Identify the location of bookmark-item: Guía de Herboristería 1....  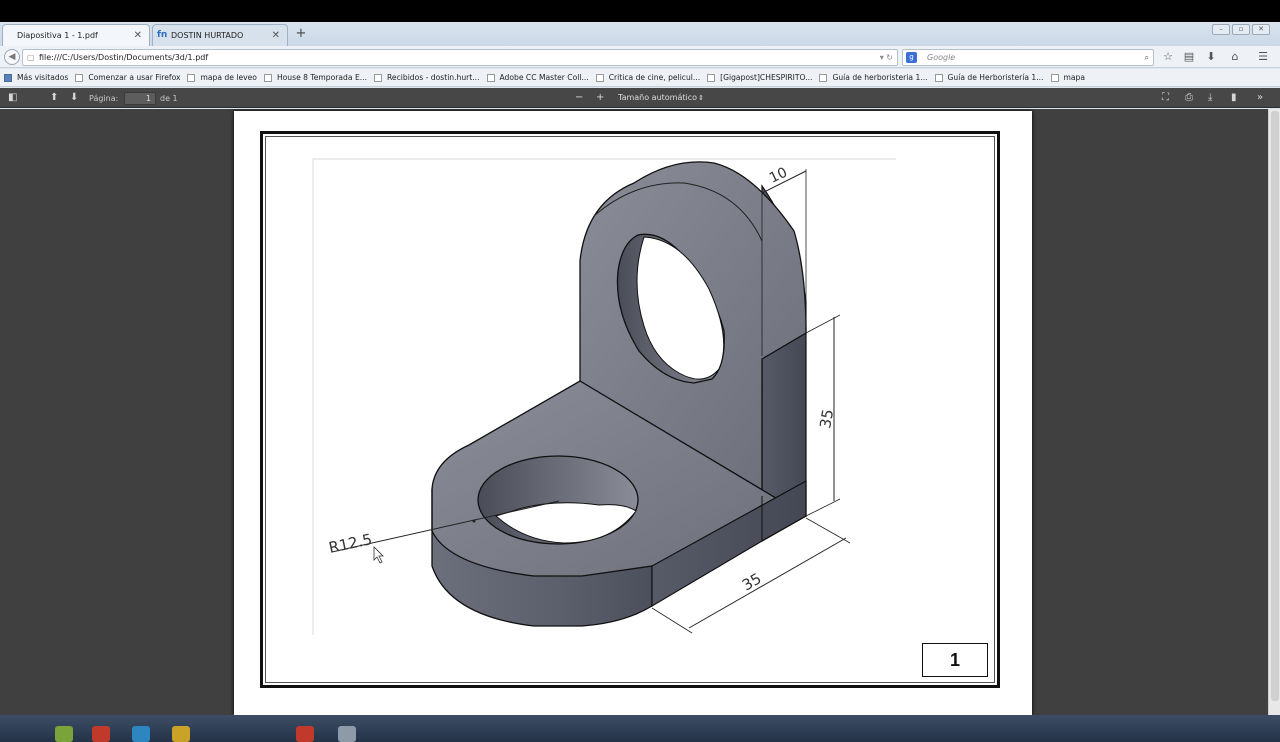
(989, 77).